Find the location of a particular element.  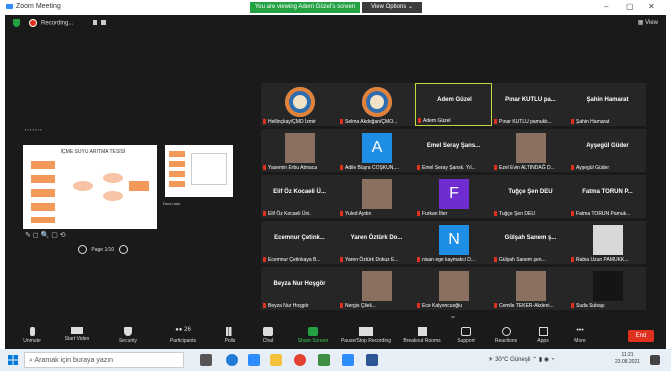

unmute-button: Unmute is located at coordinates (32, 335).